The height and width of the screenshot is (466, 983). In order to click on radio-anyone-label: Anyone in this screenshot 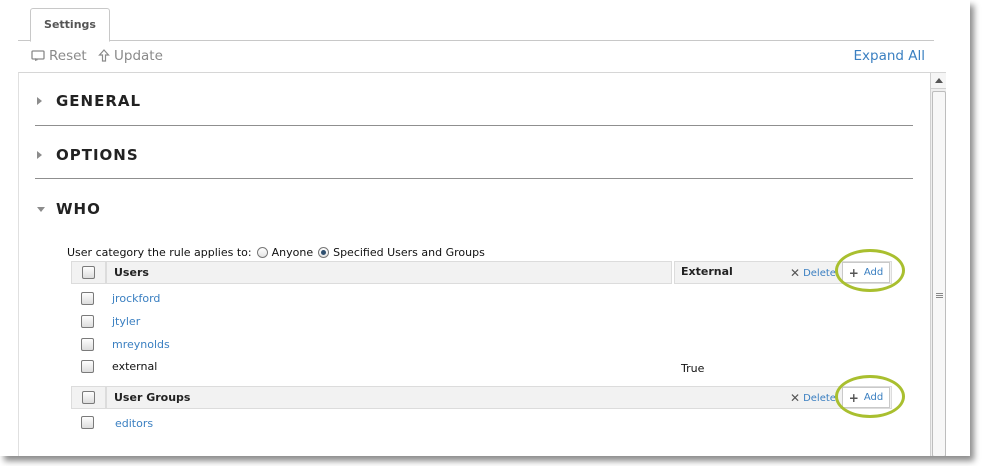, I will do `click(292, 252)`.